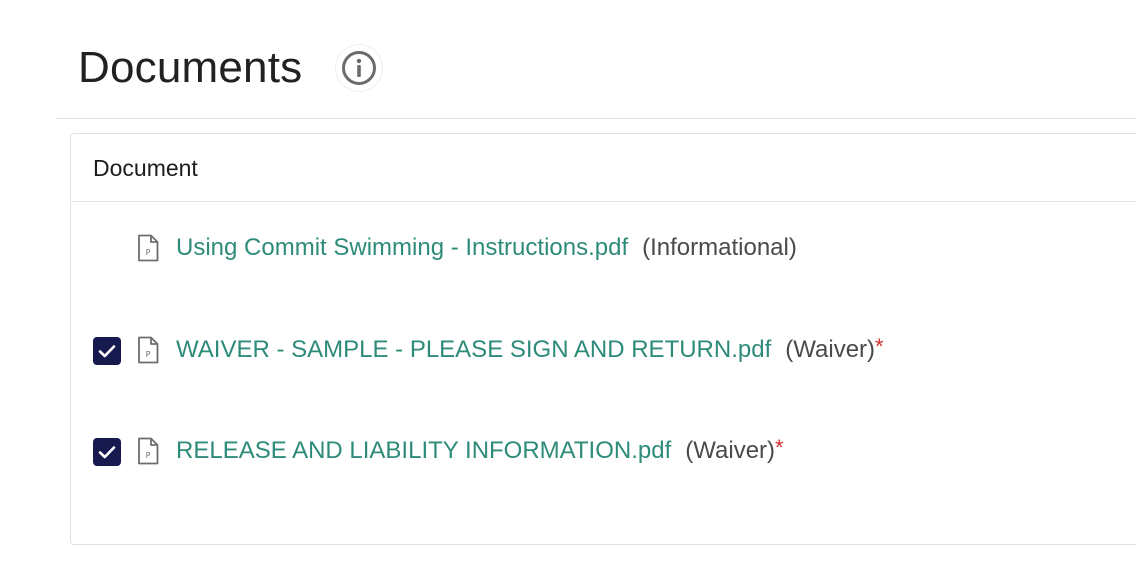  I want to click on document-link: Using Commit Swimming - Instructions.pdf, so click(402, 247).